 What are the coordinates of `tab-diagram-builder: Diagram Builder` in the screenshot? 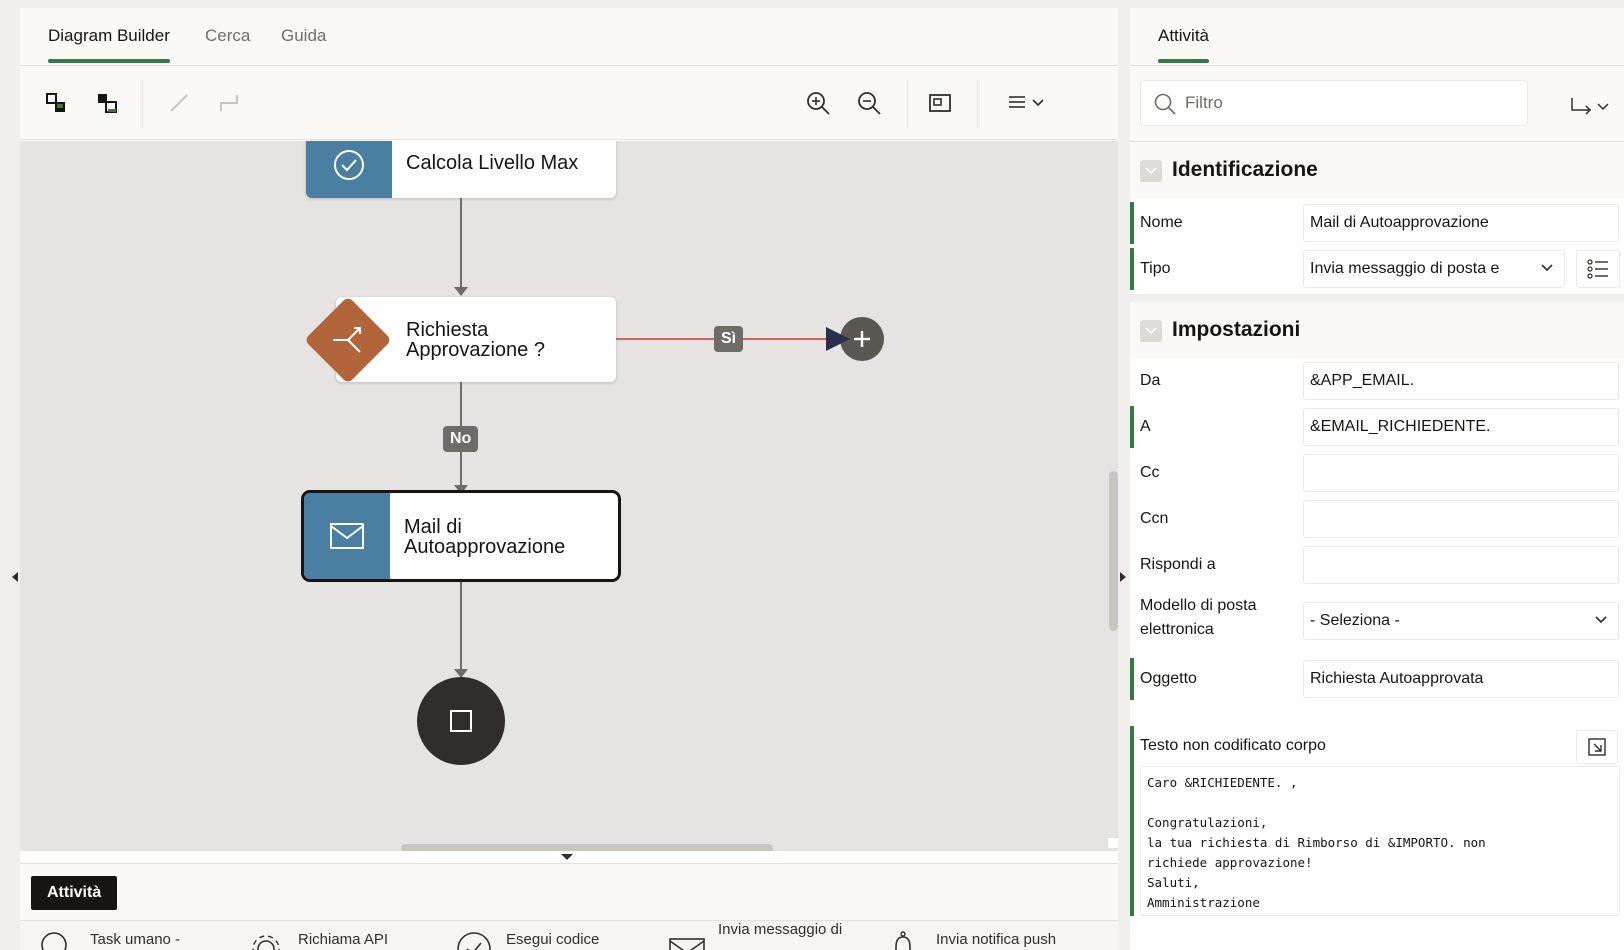 It's located at (109, 44).